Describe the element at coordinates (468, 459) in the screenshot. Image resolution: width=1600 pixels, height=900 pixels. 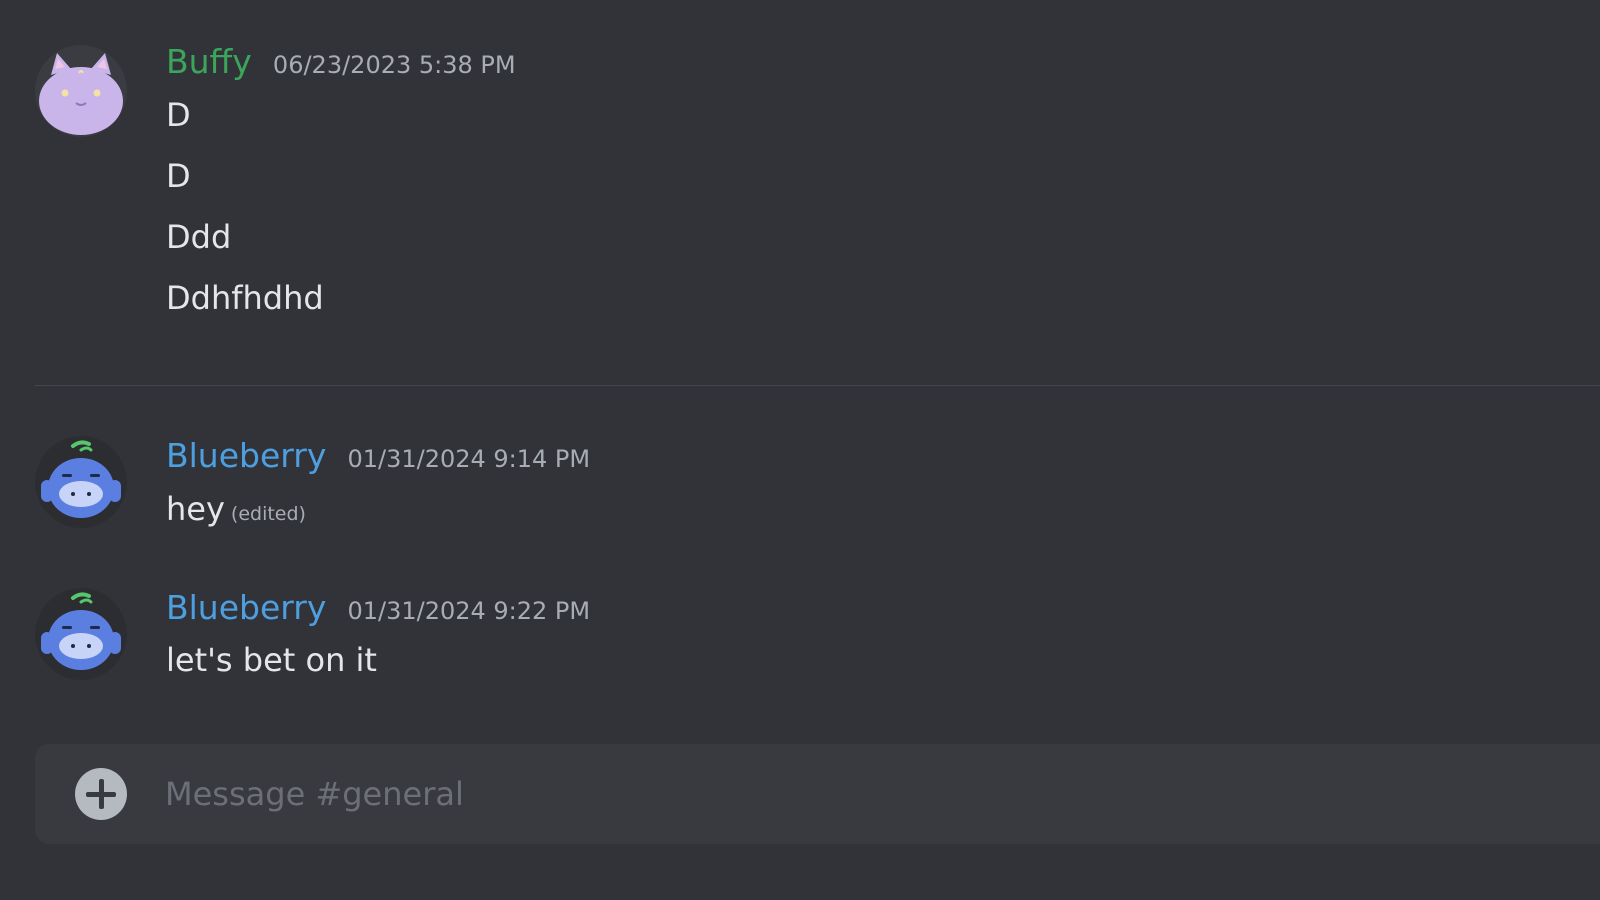
I see `timestamp: 01/31/2024 9:14 PM` at that location.